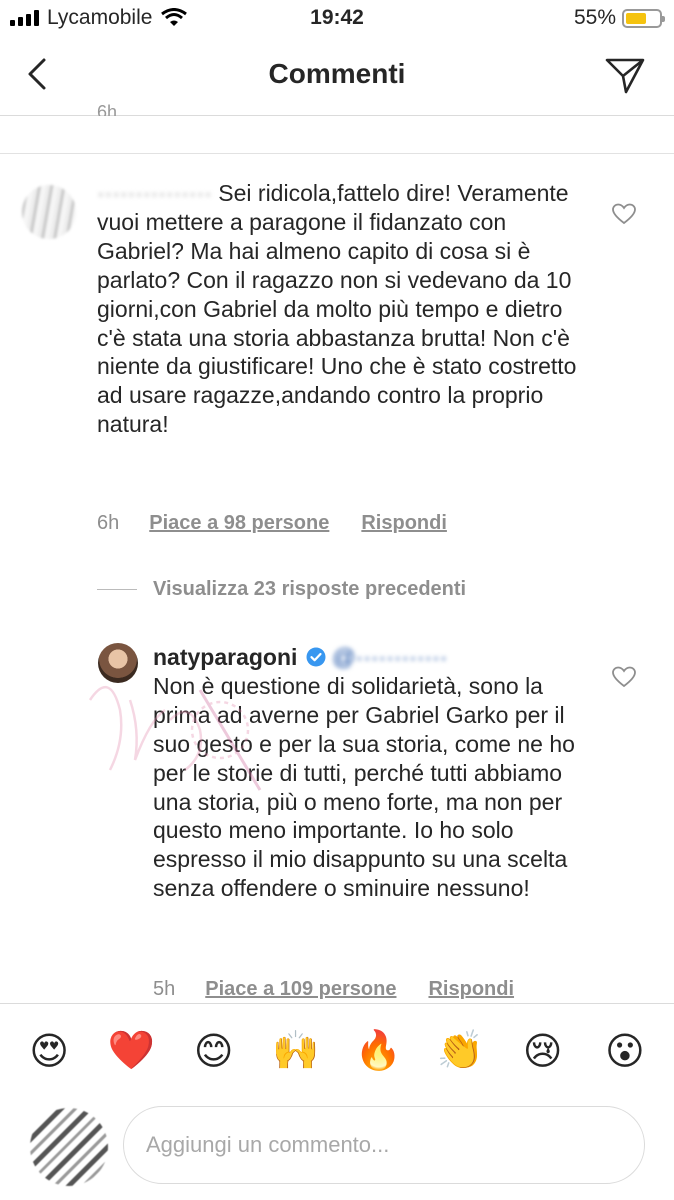 The image size is (674, 1200). What do you see at coordinates (460, 1051) in the screenshot?
I see `clapping-hands-emoji: 👏` at bounding box center [460, 1051].